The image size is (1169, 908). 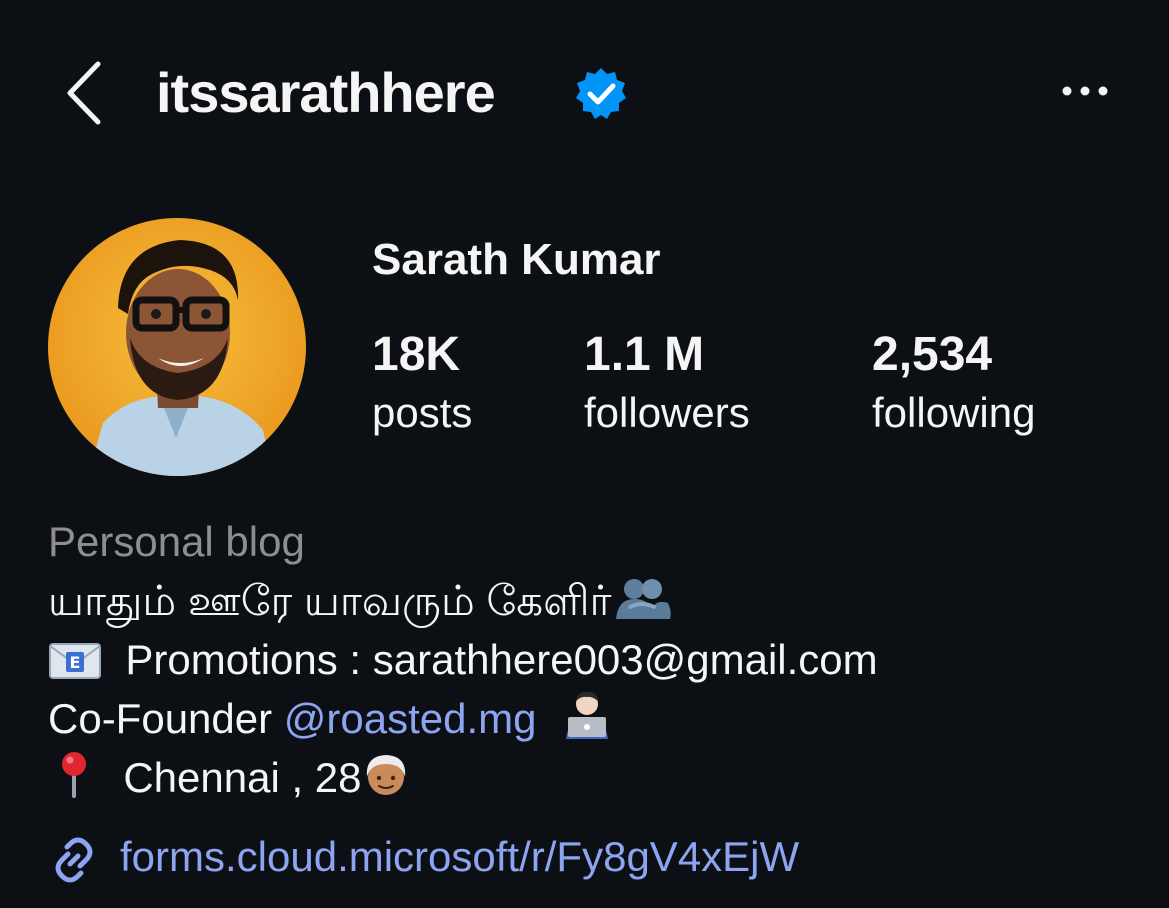 What do you see at coordinates (953, 384) in the screenshot?
I see `stat-following: 2,534 following` at bounding box center [953, 384].